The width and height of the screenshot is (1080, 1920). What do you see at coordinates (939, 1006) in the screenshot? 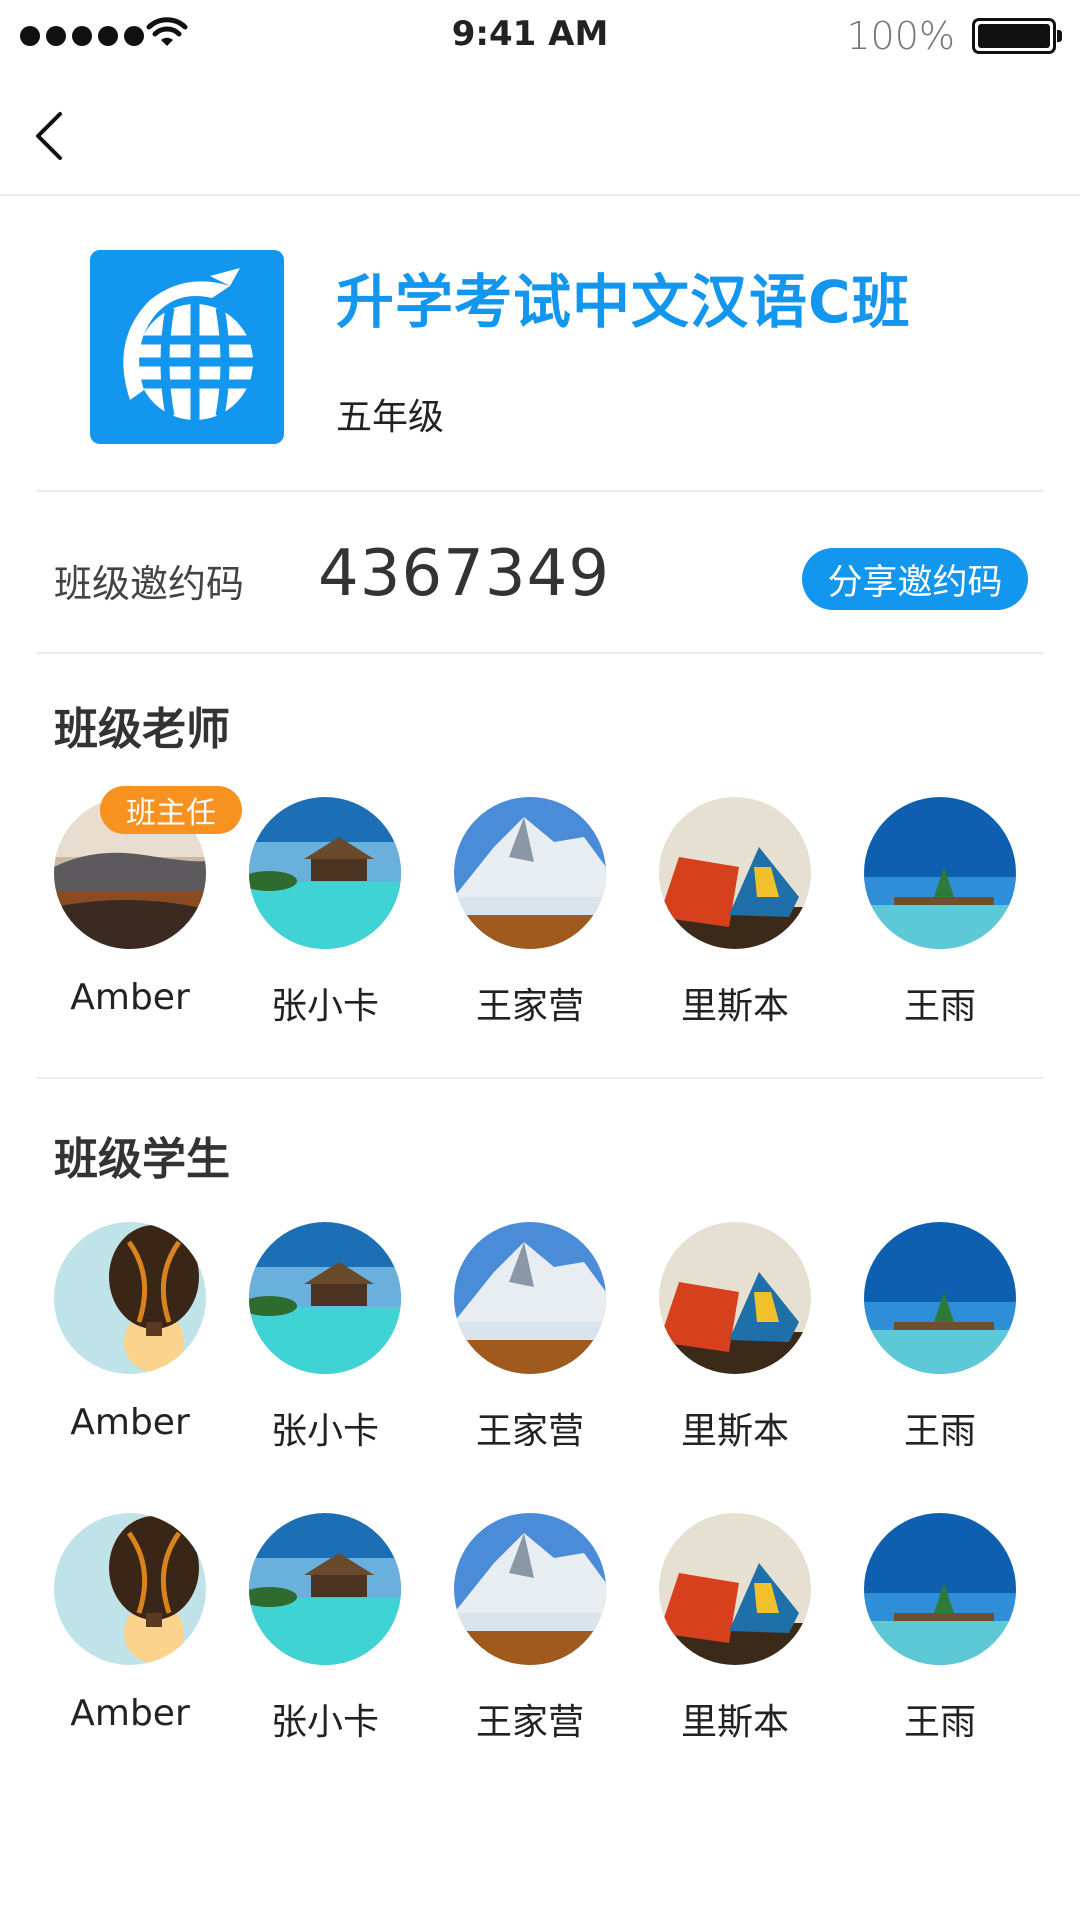
I see `teacher-name: 王雨` at bounding box center [939, 1006].